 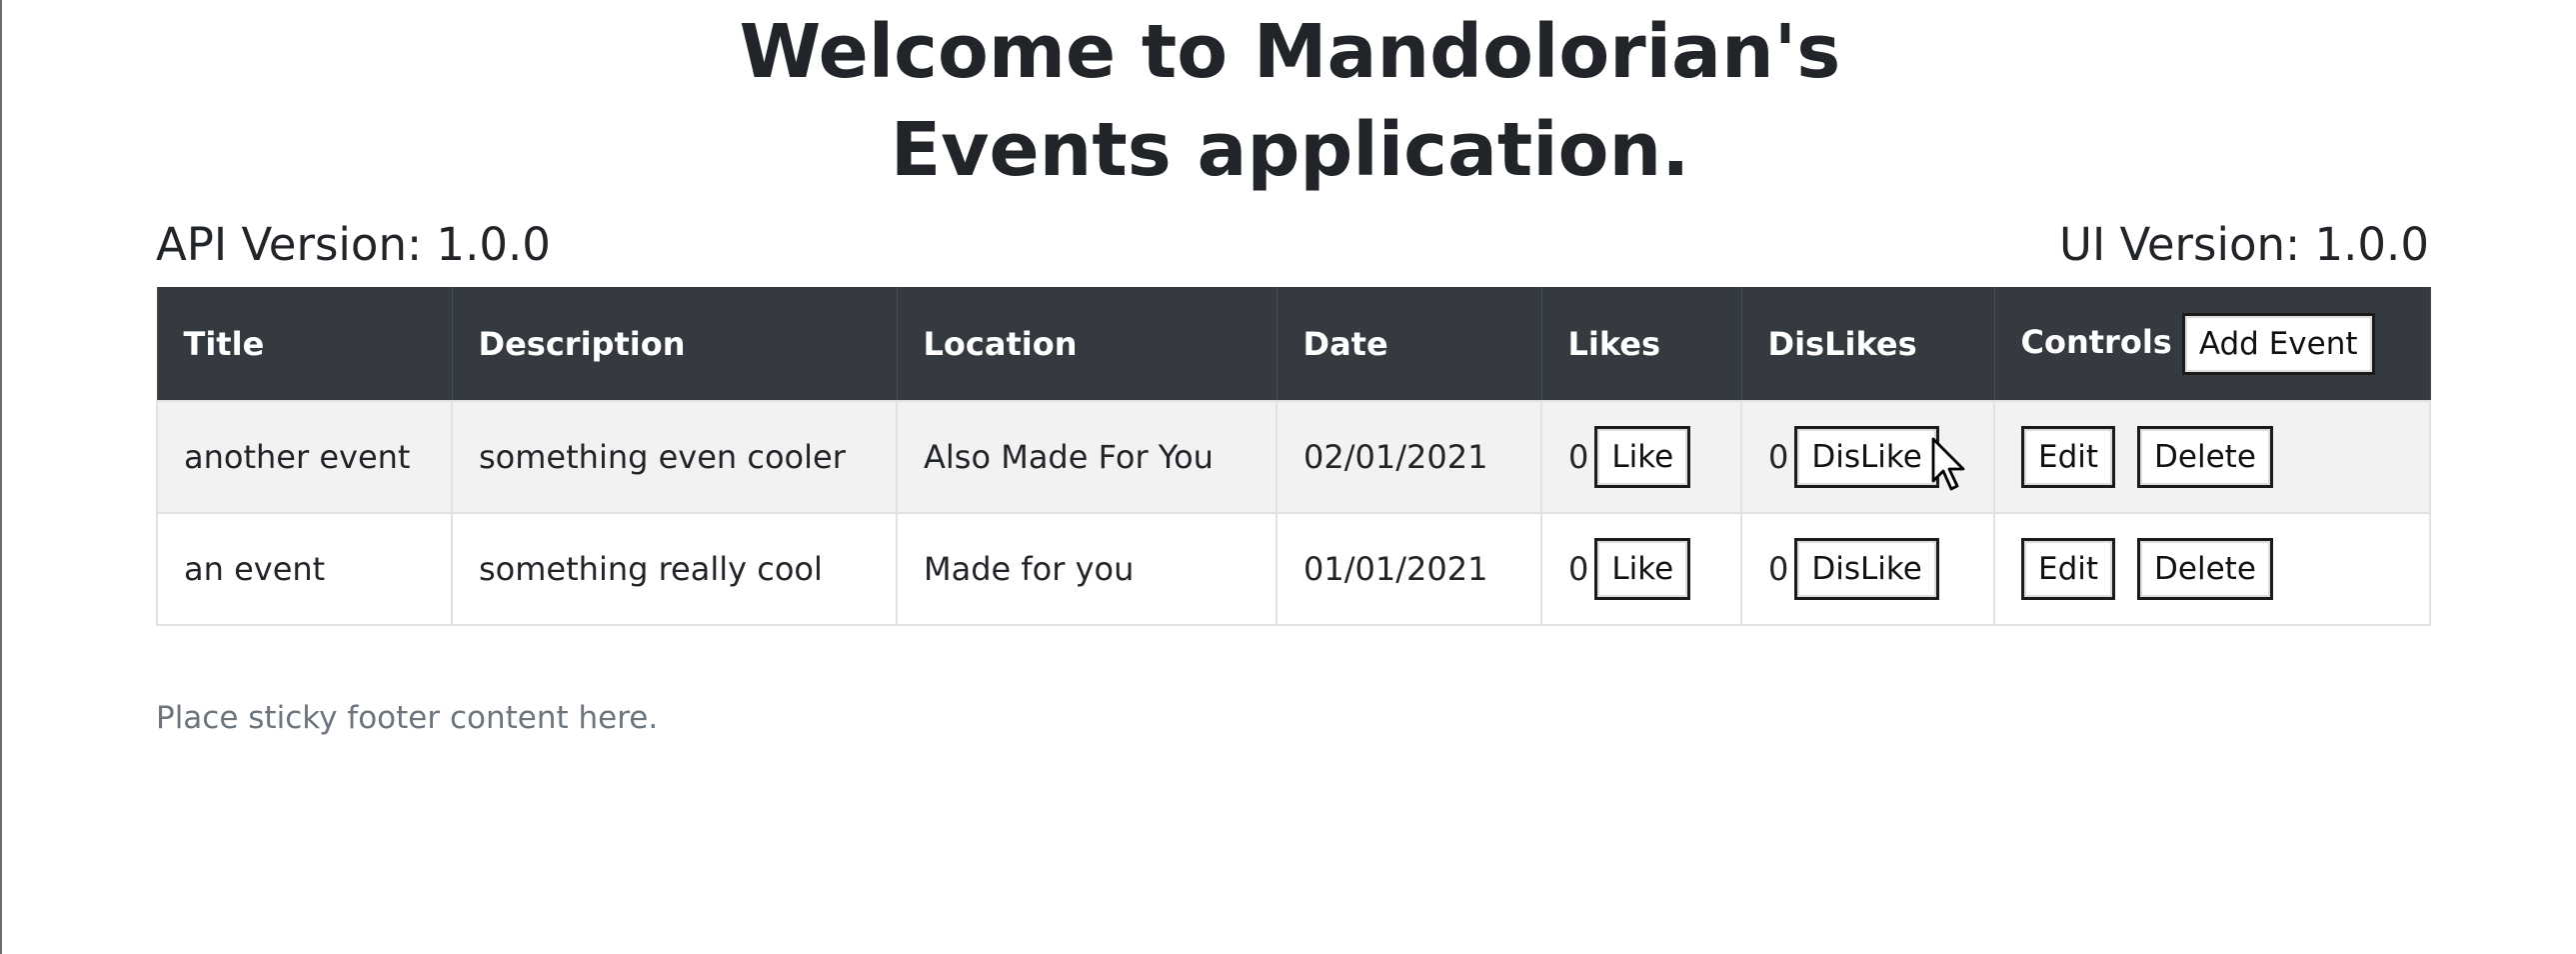 What do you see at coordinates (1290, 150) in the screenshot?
I see `page-title-line-2: Events application.` at bounding box center [1290, 150].